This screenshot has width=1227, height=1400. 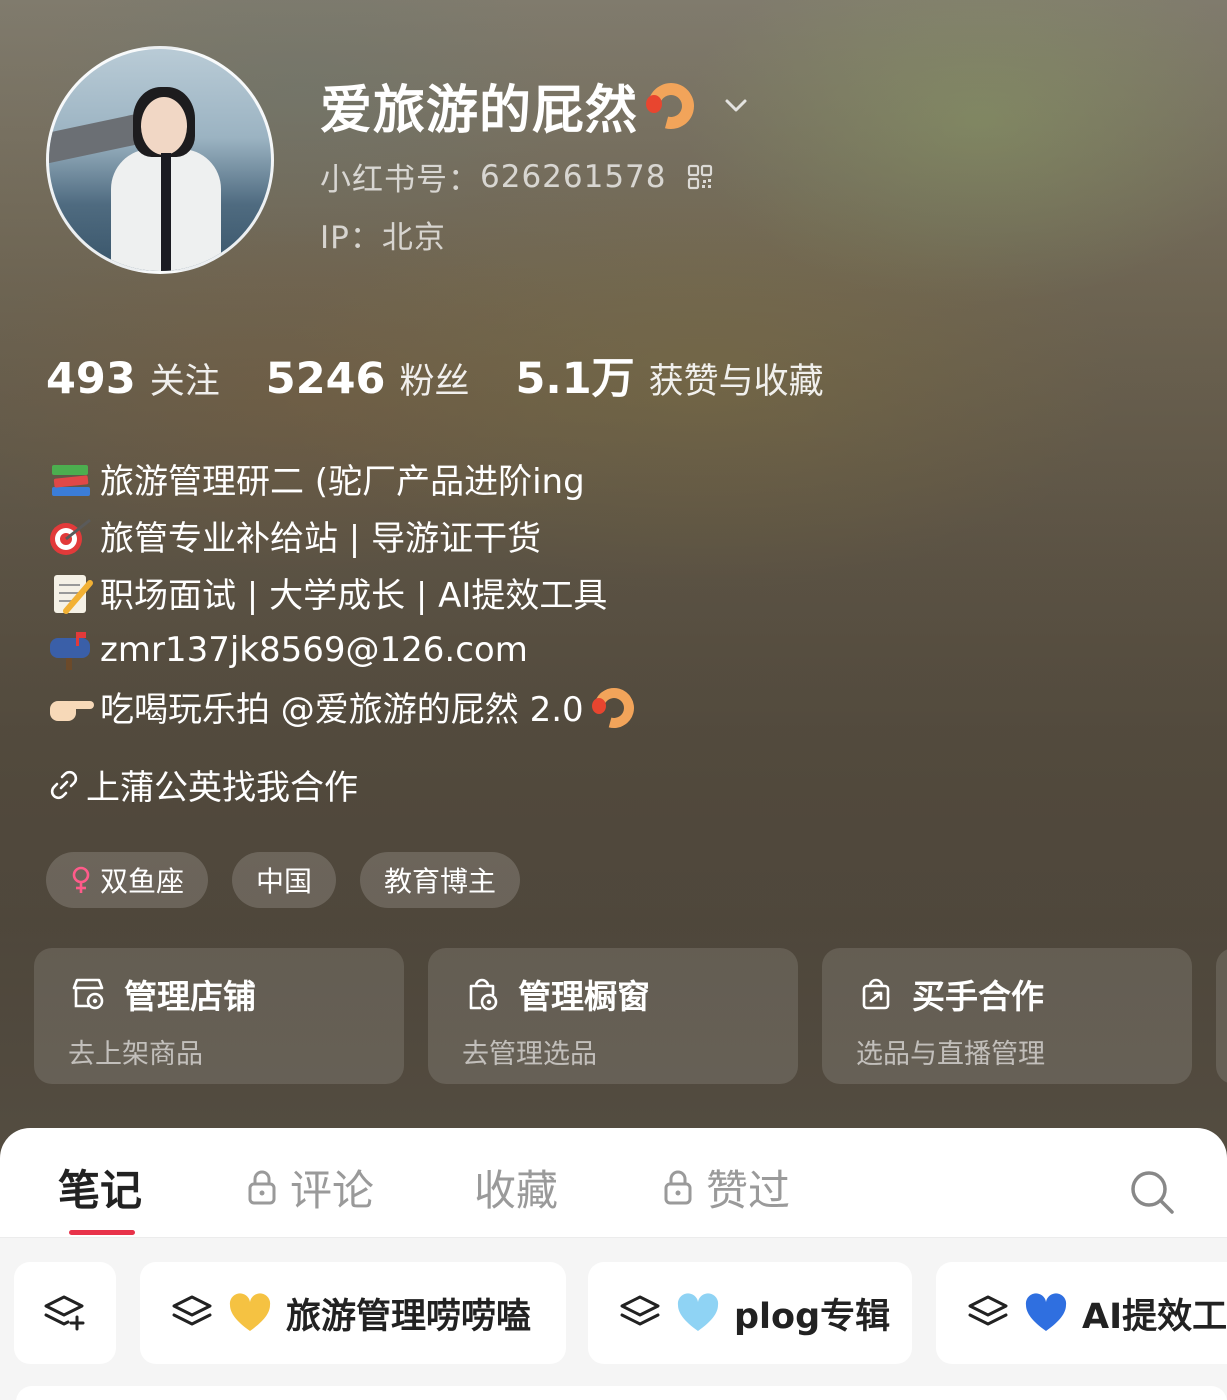 I want to click on tag-region: 中国, so click(x=284, y=880).